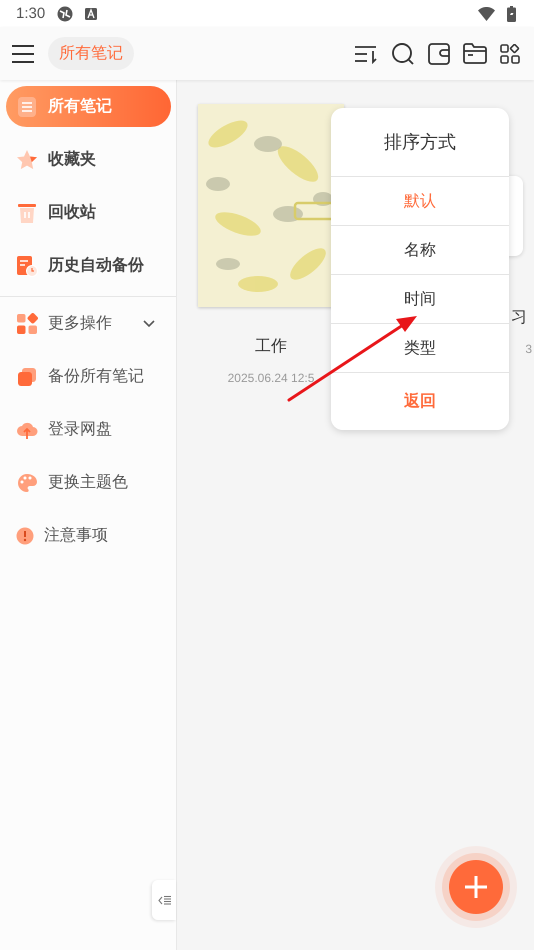  I want to click on plus-icon, so click(476, 887).